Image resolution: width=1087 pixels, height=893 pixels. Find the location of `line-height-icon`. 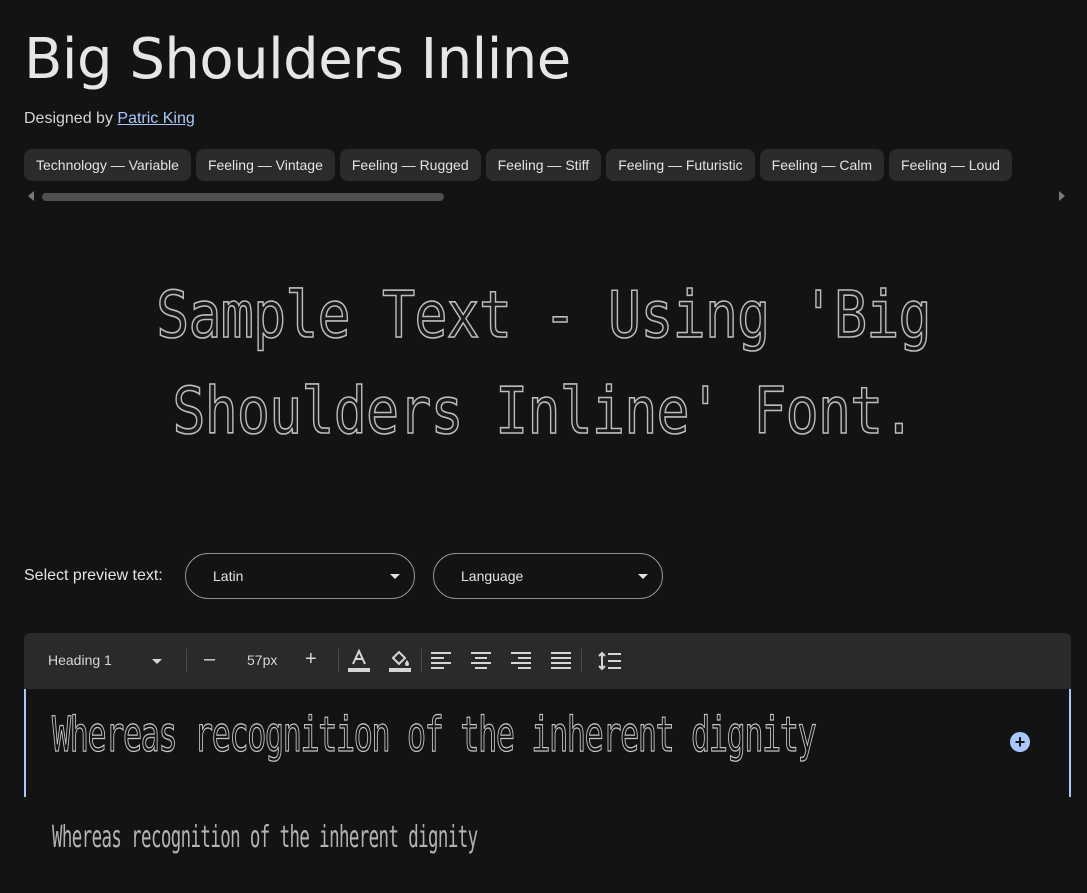

line-height-icon is located at coordinates (610, 662).